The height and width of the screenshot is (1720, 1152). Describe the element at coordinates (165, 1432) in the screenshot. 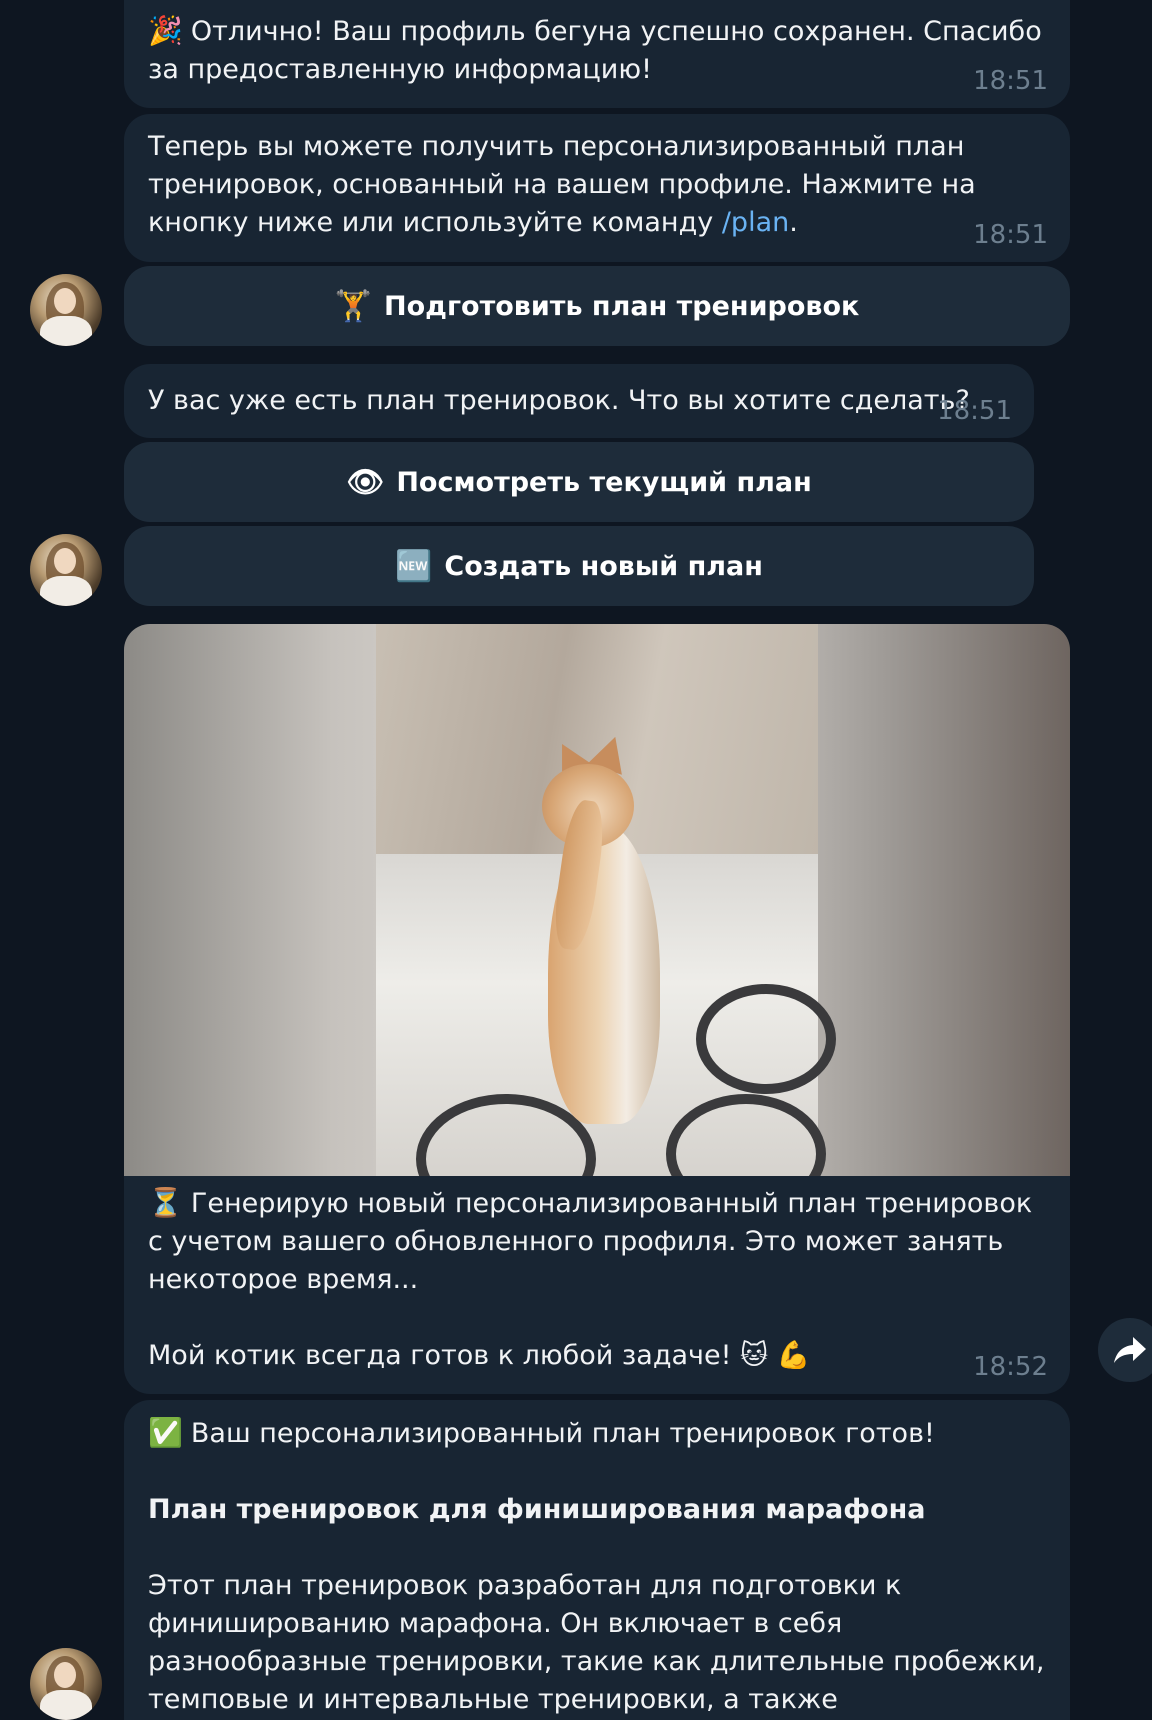

I see `check-mark-icon: ✅` at that location.